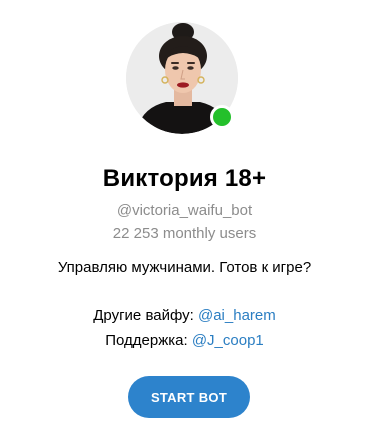 The image size is (369, 441). What do you see at coordinates (148, 340) in the screenshot?
I see `support-label: Поддержка:` at bounding box center [148, 340].